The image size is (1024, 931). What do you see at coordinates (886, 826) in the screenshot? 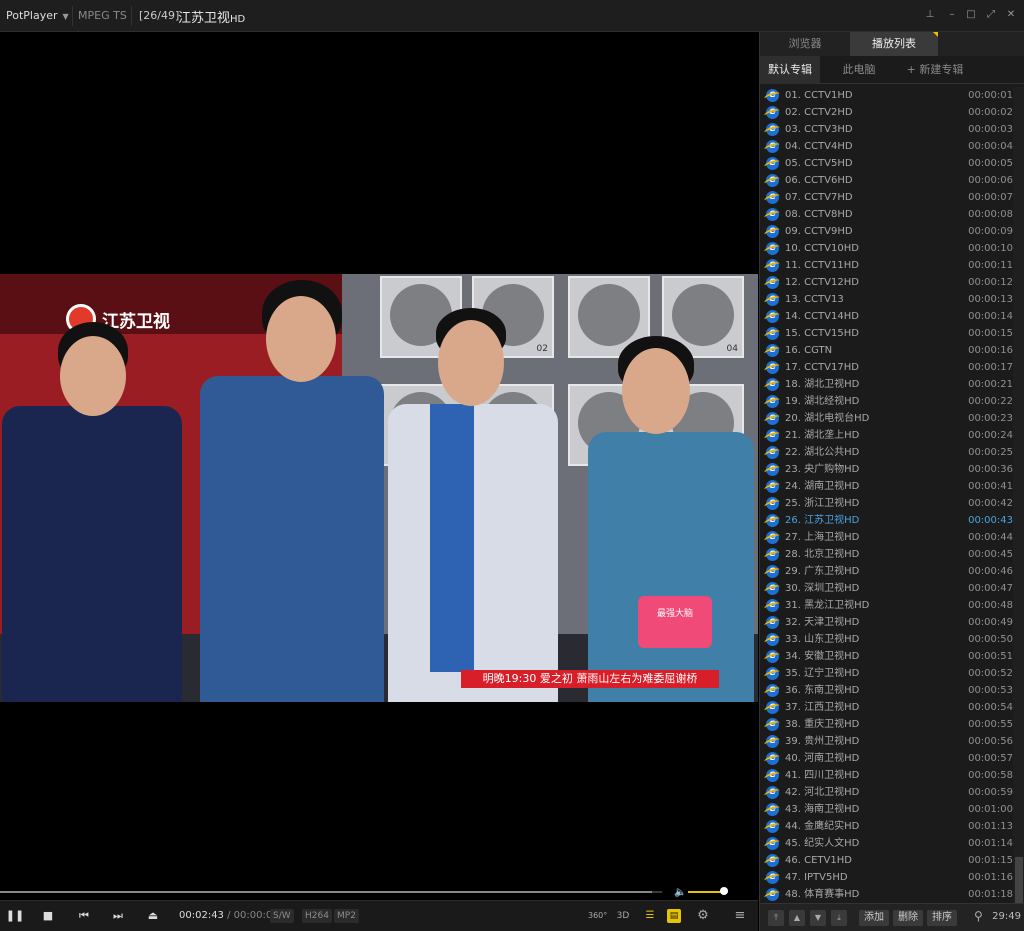
I see `playlist-item: e 44. 金鹰纪实HD 00:01:13` at bounding box center [886, 826].